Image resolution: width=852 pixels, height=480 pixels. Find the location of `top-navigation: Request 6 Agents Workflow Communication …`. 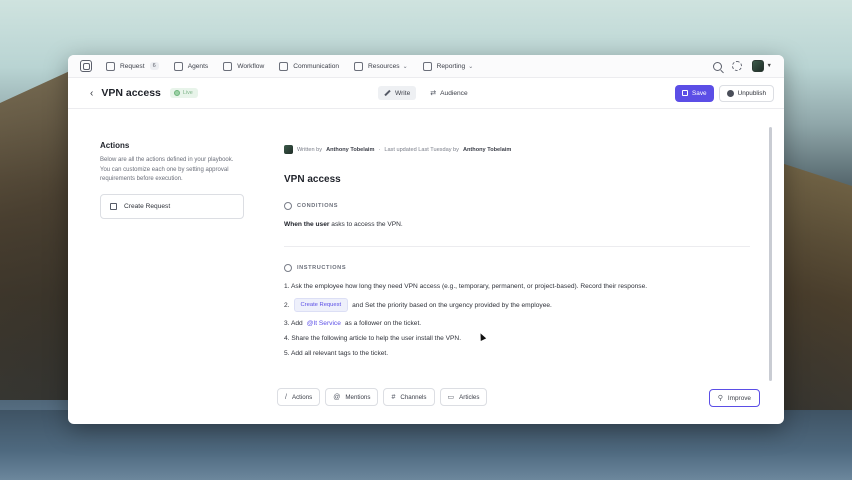

top-navigation: Request 6 Agents Workflow Communication … is located at coordinates (426, 66).